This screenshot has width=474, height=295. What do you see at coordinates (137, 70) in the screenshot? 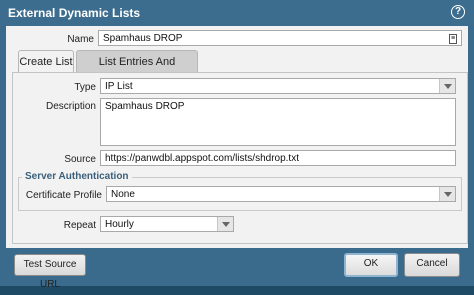
I see `tab-list-entries-and-exceptions: List Entries And Exceptions` at bounding box center [137, 70].